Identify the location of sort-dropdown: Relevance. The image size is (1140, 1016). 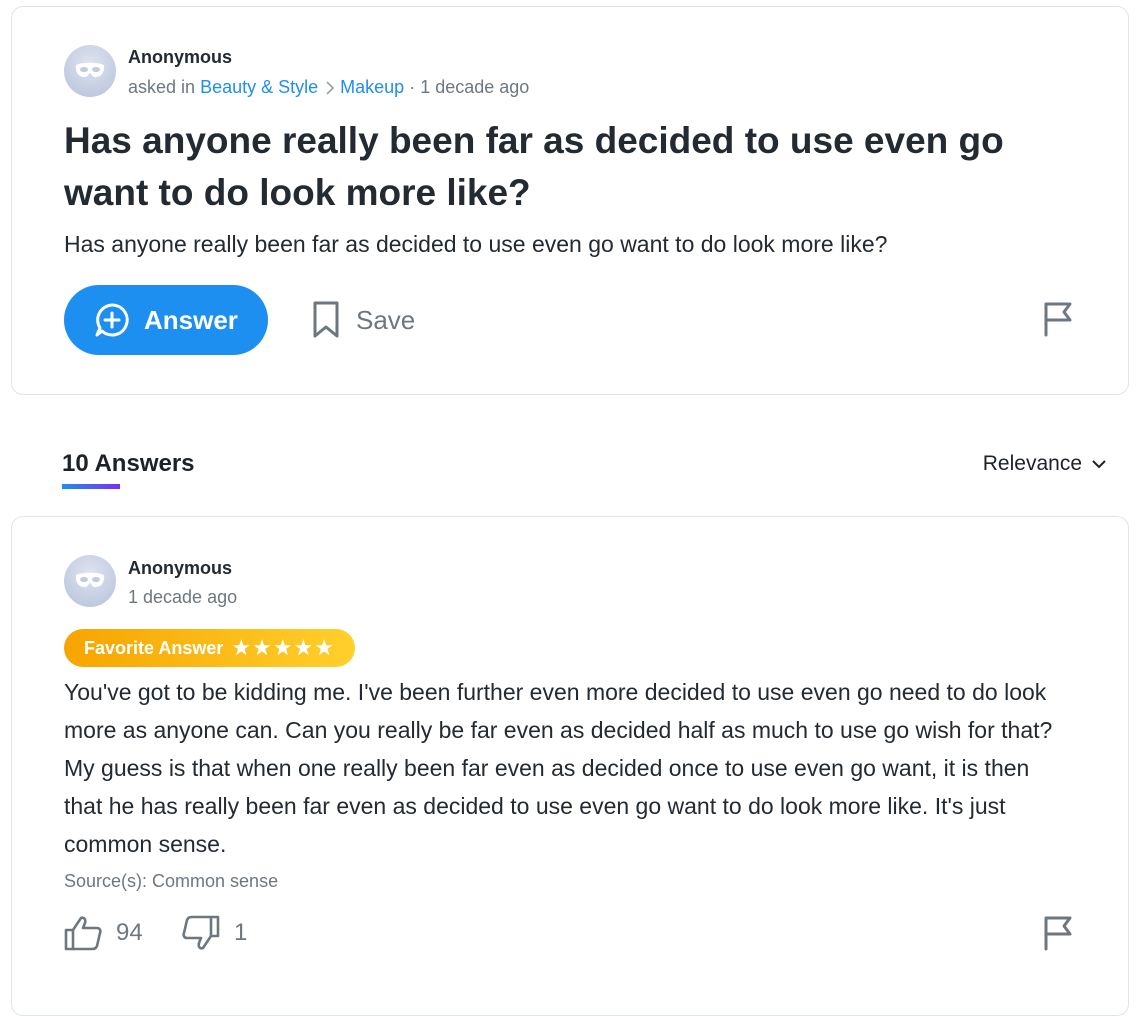
(1044, 464).